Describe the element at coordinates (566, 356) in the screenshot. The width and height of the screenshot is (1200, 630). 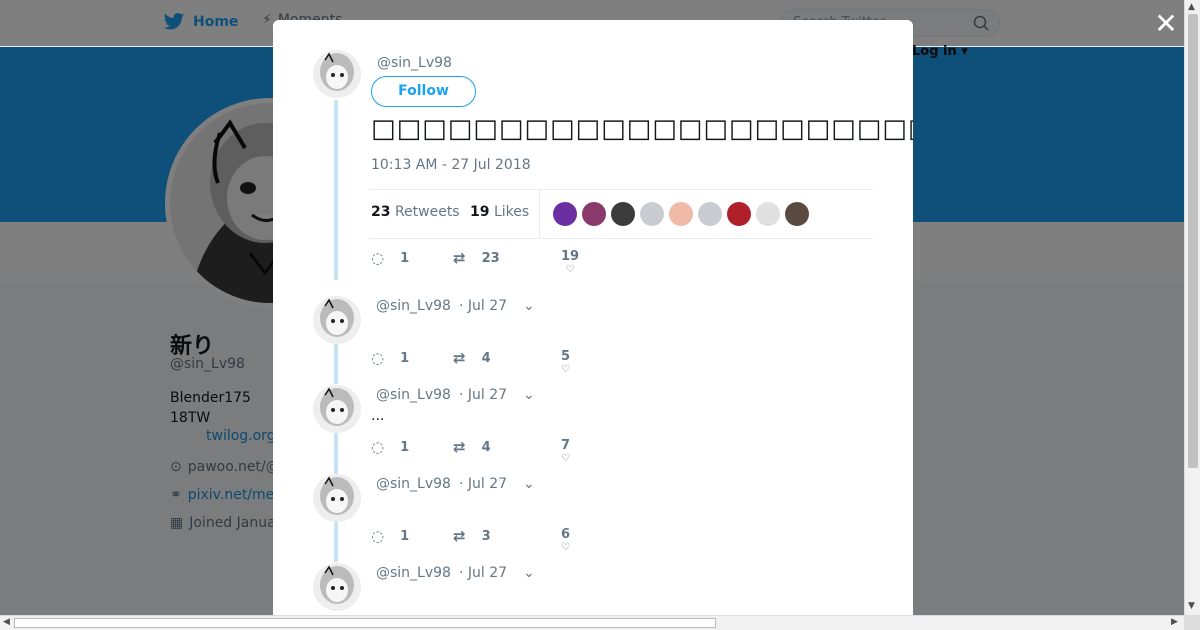
I see `like-count: 5` at that location.